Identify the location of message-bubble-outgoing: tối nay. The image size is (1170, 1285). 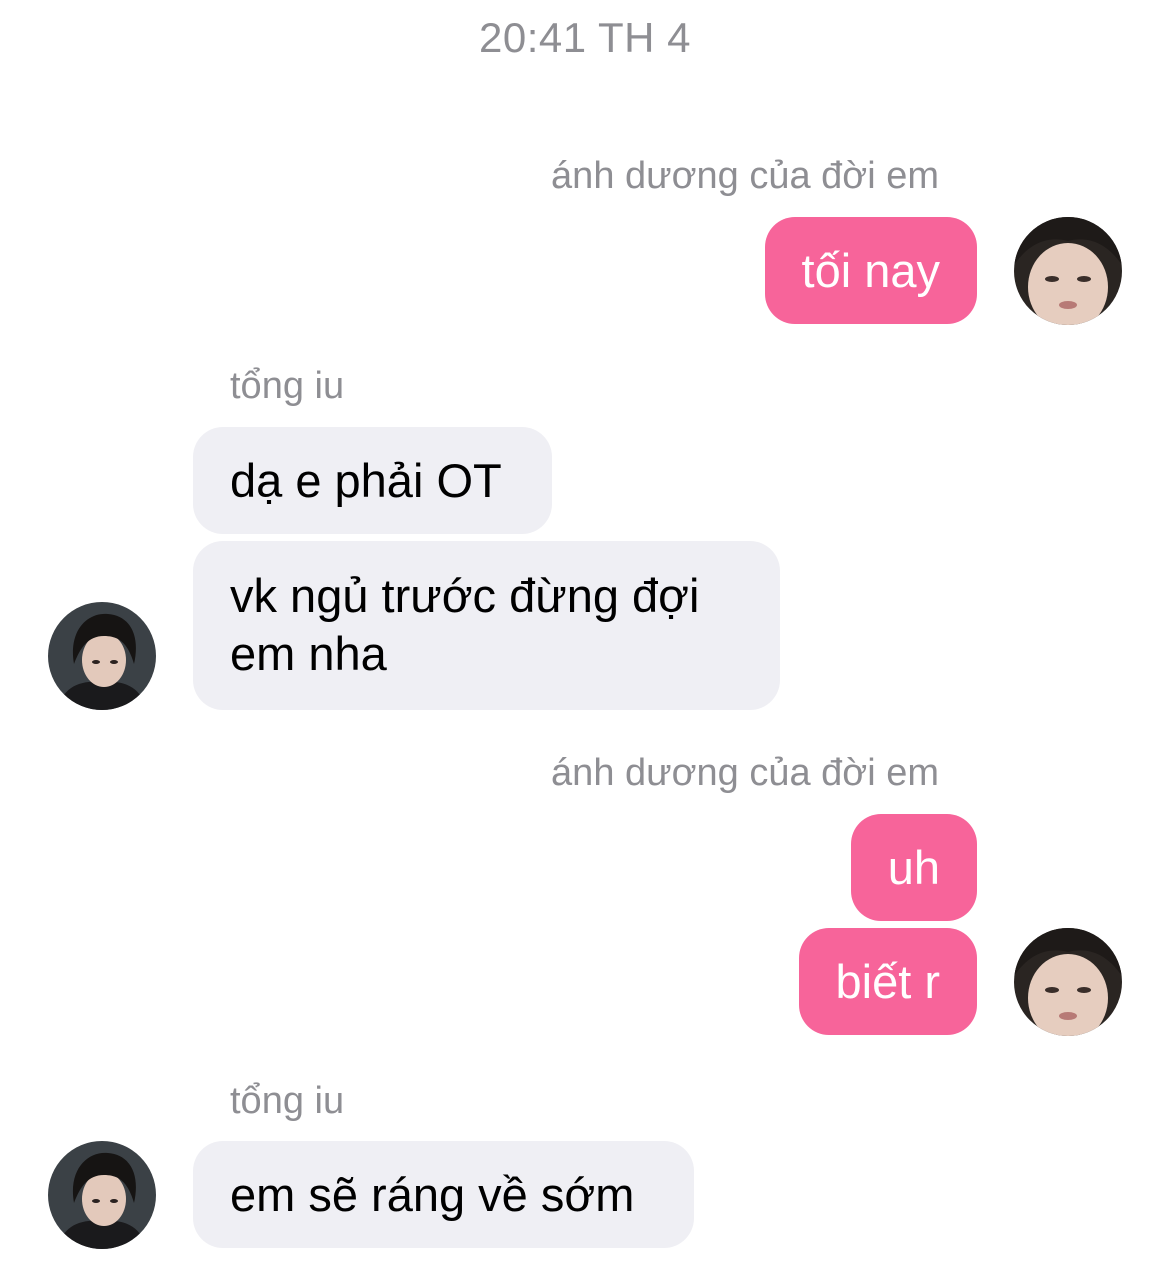
(870, 270).